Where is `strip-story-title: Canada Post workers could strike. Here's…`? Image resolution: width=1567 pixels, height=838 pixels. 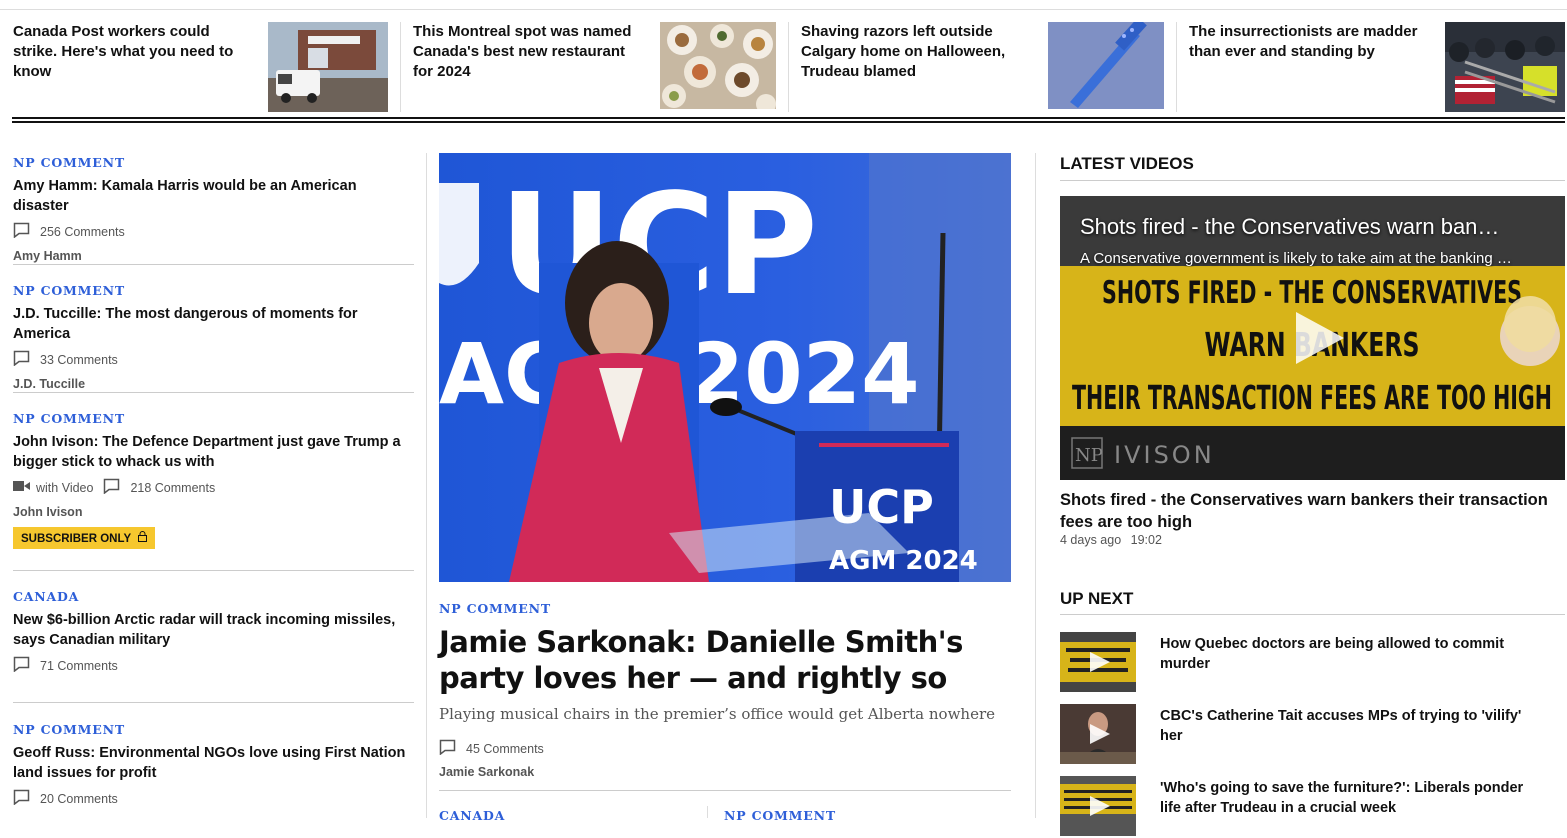
strip-story-title: Canada Post workers could strike. Here's… is located at coordinates (133, 52).